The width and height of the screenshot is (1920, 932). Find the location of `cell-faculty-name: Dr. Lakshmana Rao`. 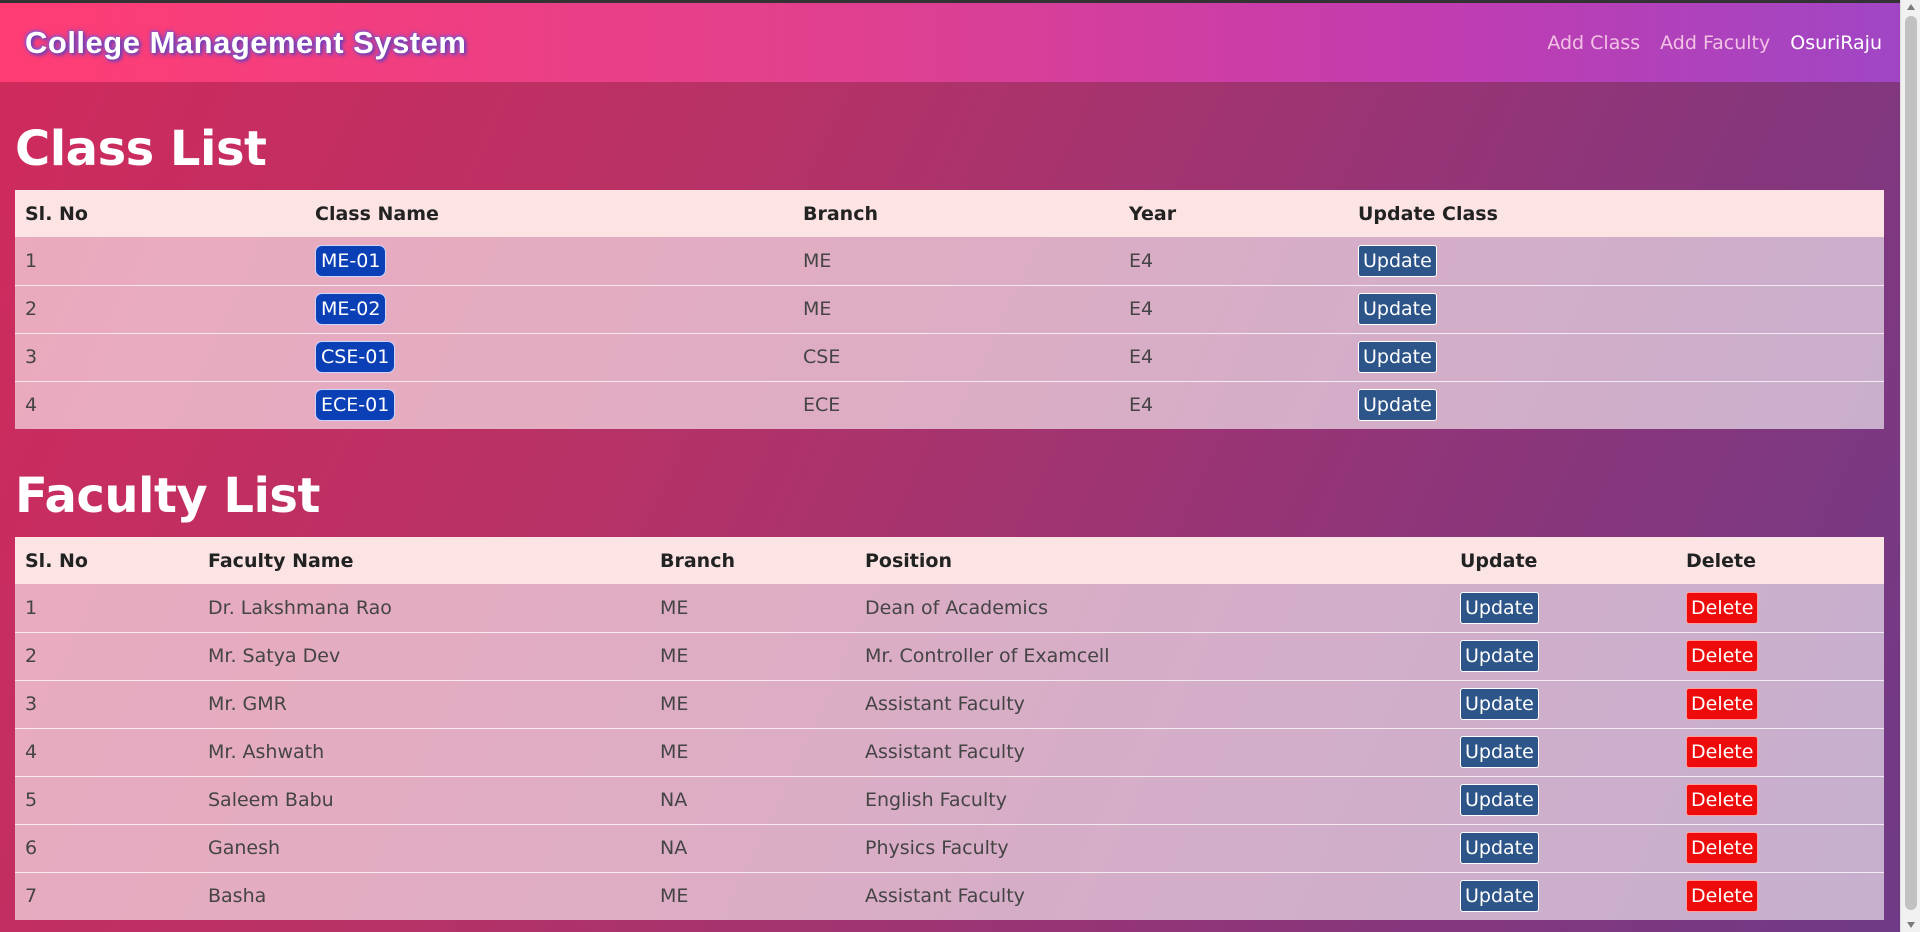

cell-faculty-name: Dr. Lakshmana Rao is located at coordinates (300, 607).